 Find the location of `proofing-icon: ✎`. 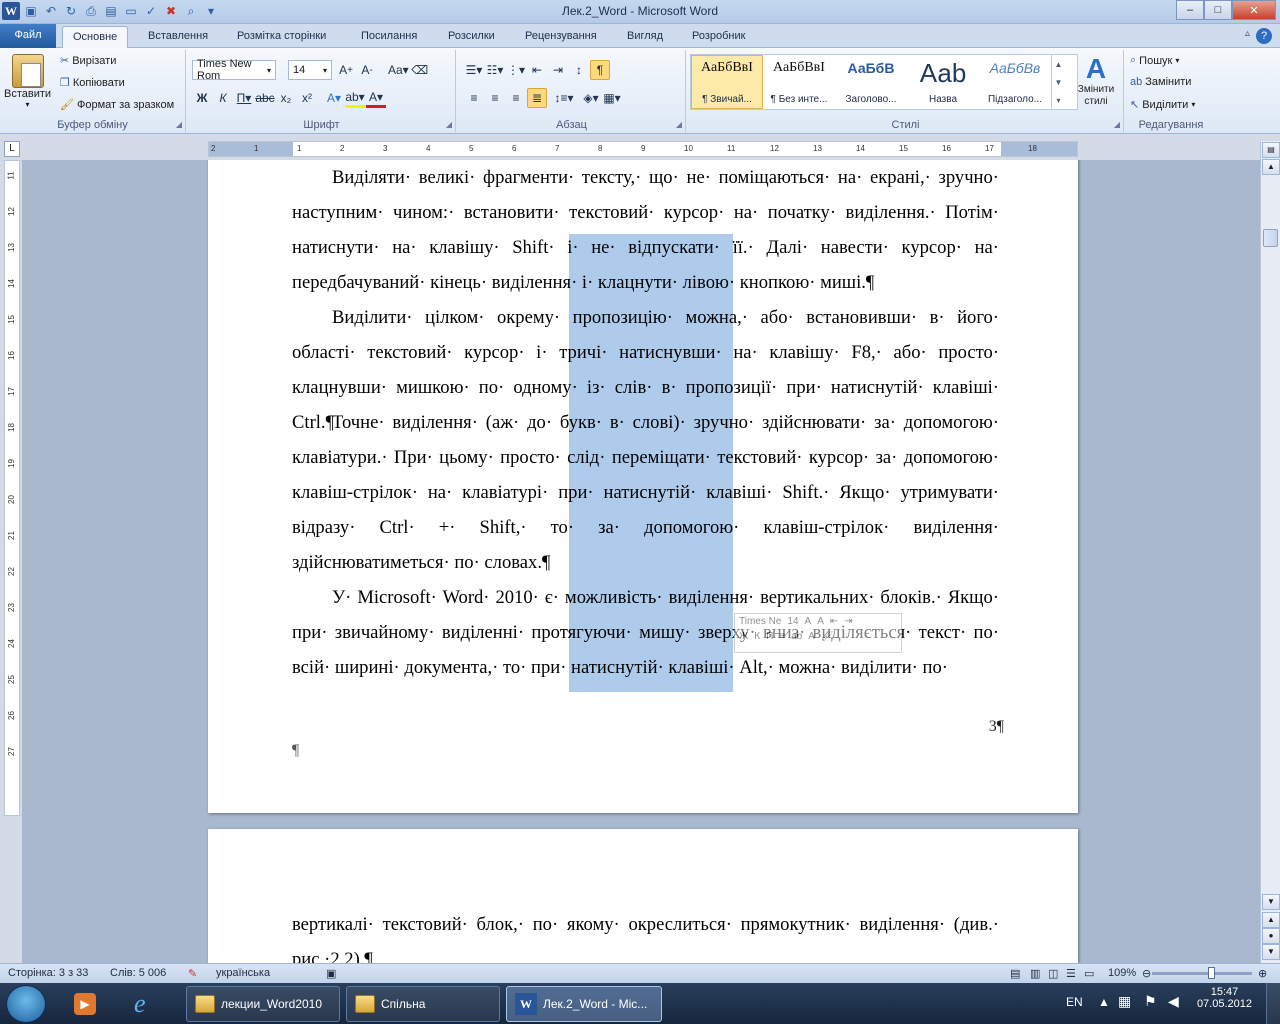

proofing-icon: ✎ is located at coordinates (192, 973).